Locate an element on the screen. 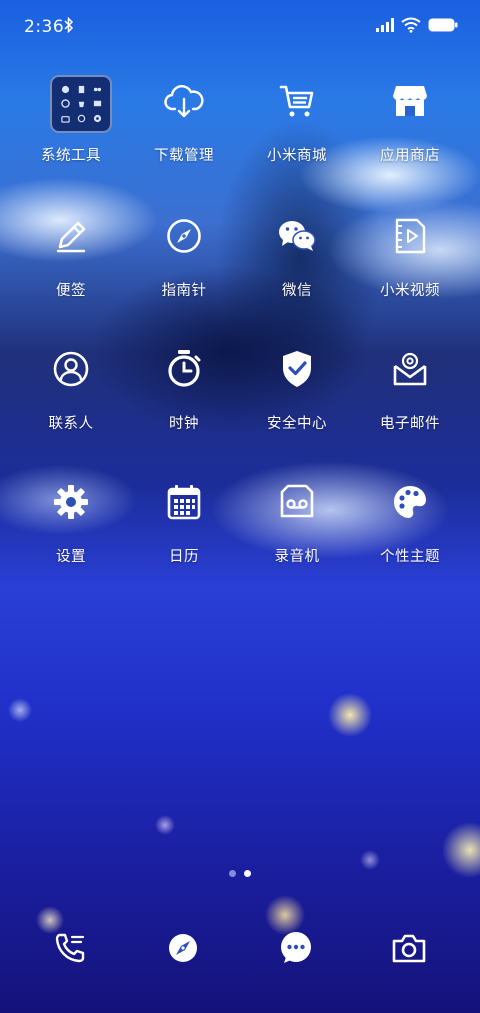 The height and width of the screenshot is (1013, 480). cloud-download-icon is located at coordinates (184, 101).